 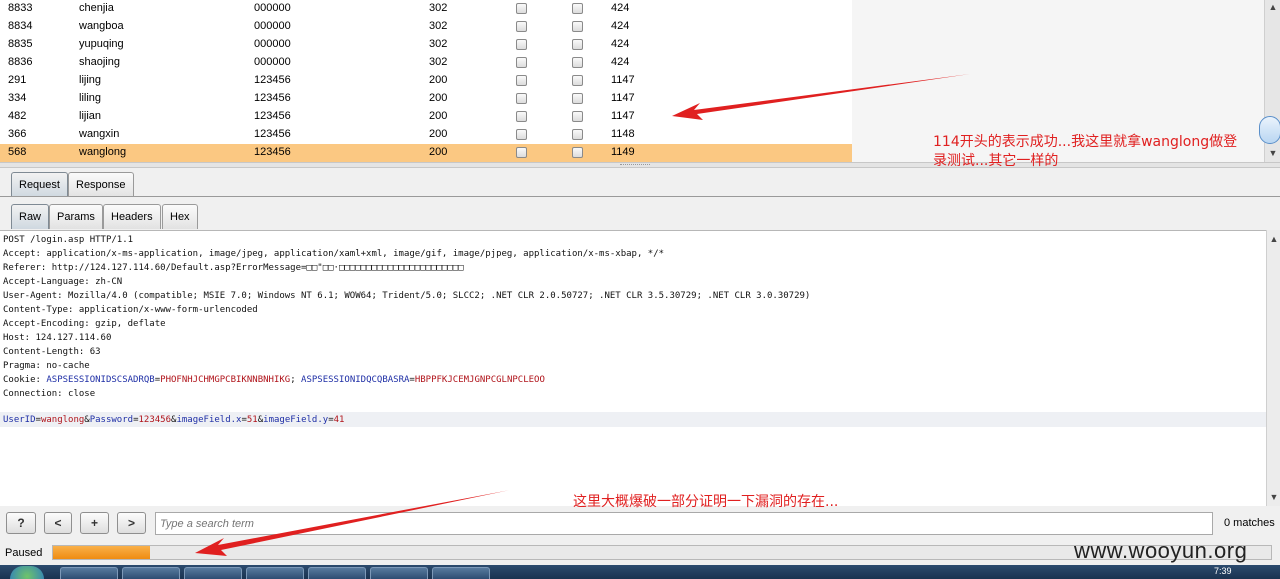 What do you see at coordinates (225, 380) in the screenshot?
I see `cookie-value-1: PHOFNHJCHMGPCBIKNNBNHIKG` at bounding box center [225, 380].